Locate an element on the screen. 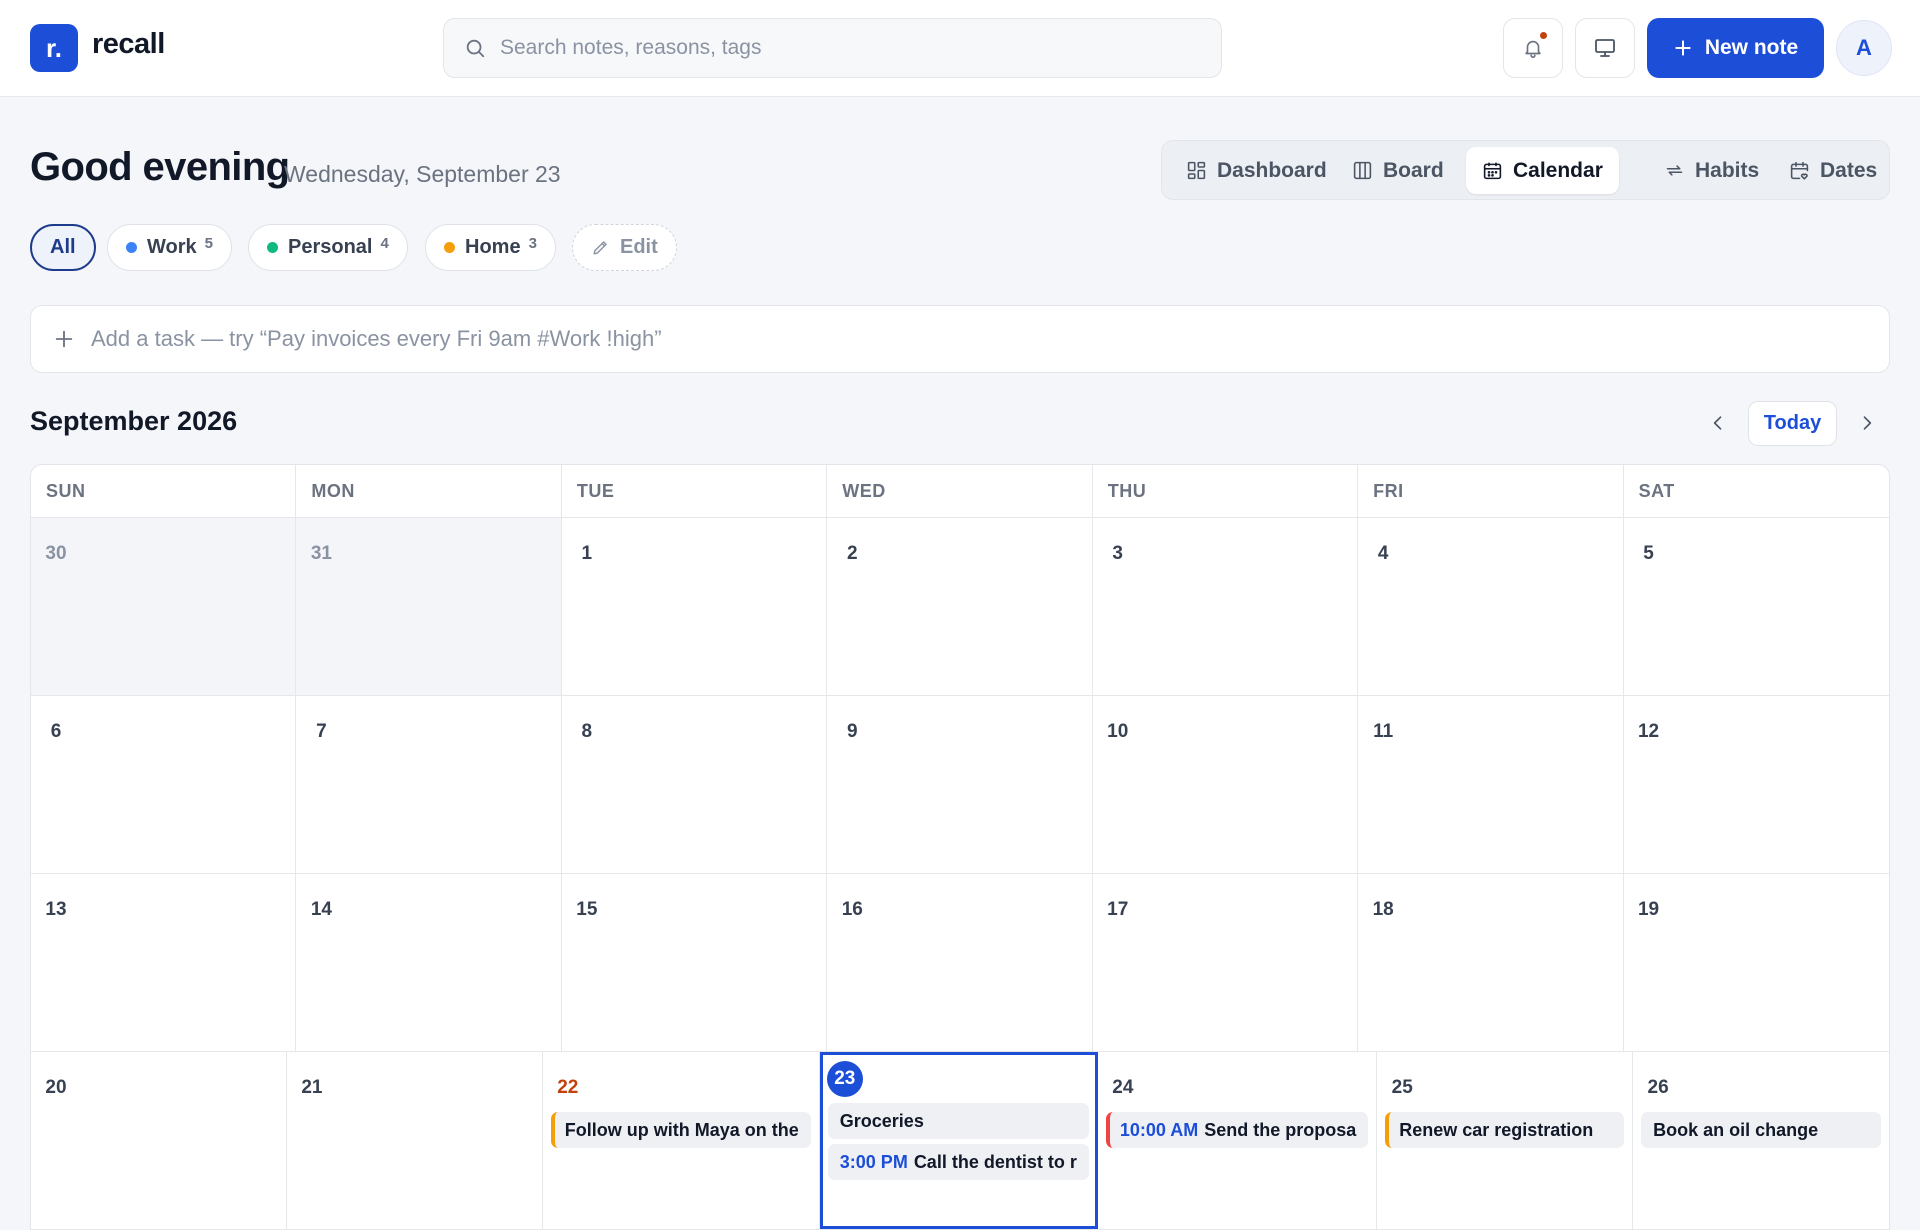  add-task-bar is located at coordinates (960, 339).